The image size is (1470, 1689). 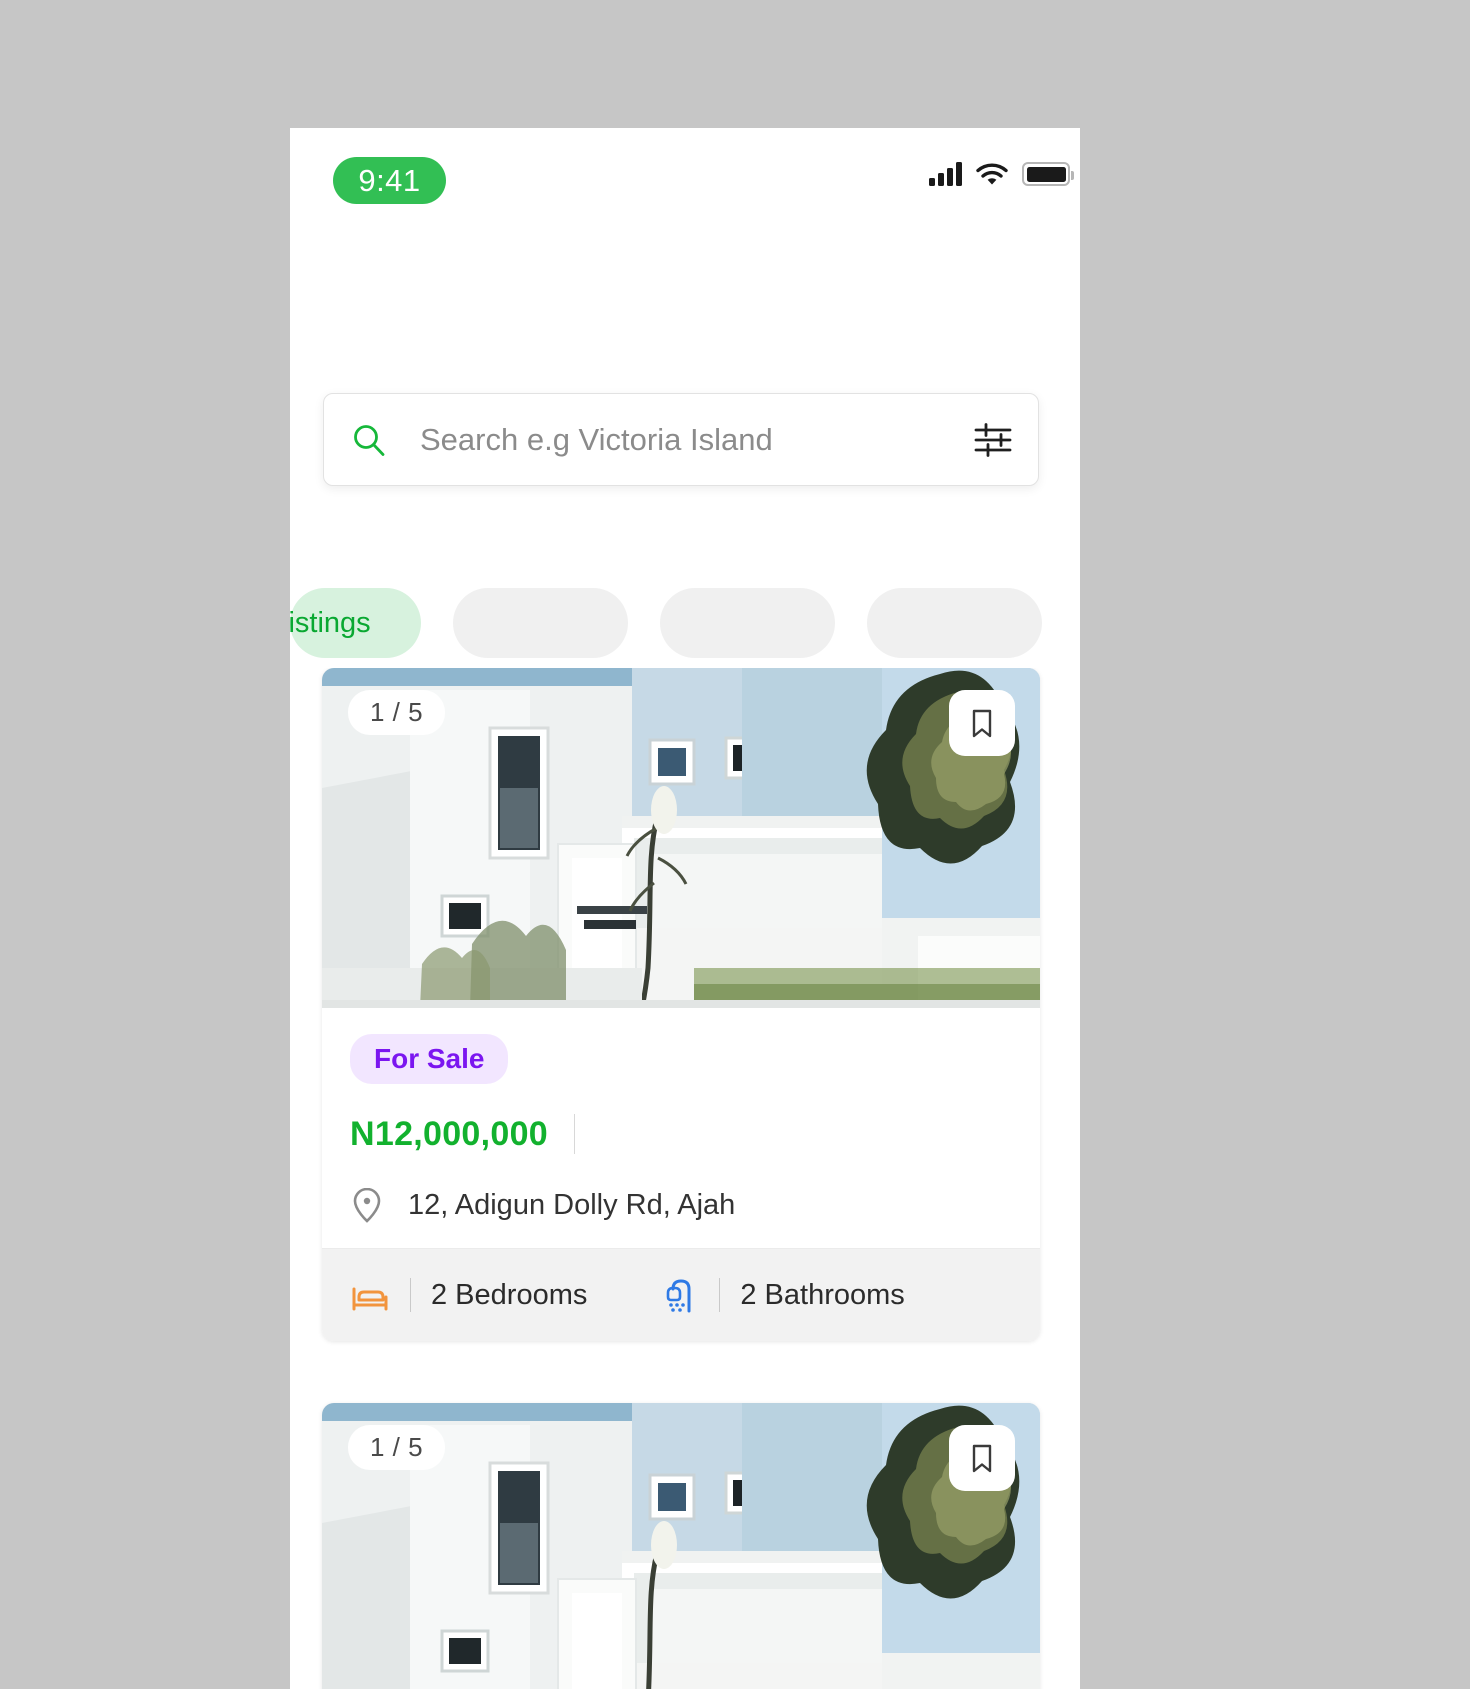 I want to click on wifi-icon, so click(x=992, y=174).